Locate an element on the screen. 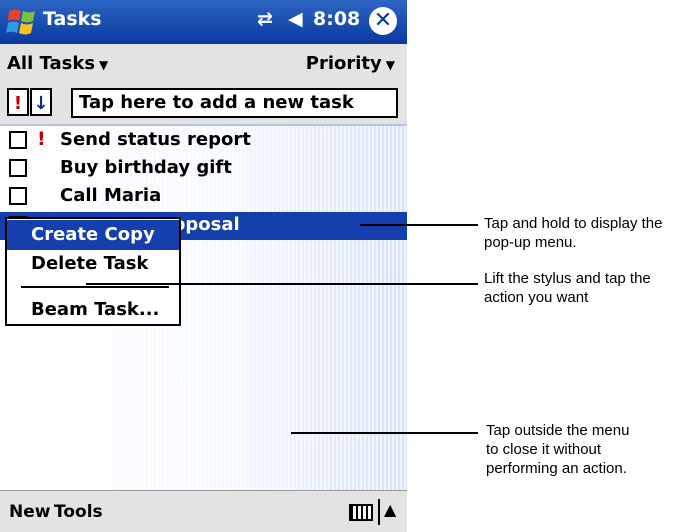  input-panel-arrow-icon: ▲ is located at coordinates (390, 509).